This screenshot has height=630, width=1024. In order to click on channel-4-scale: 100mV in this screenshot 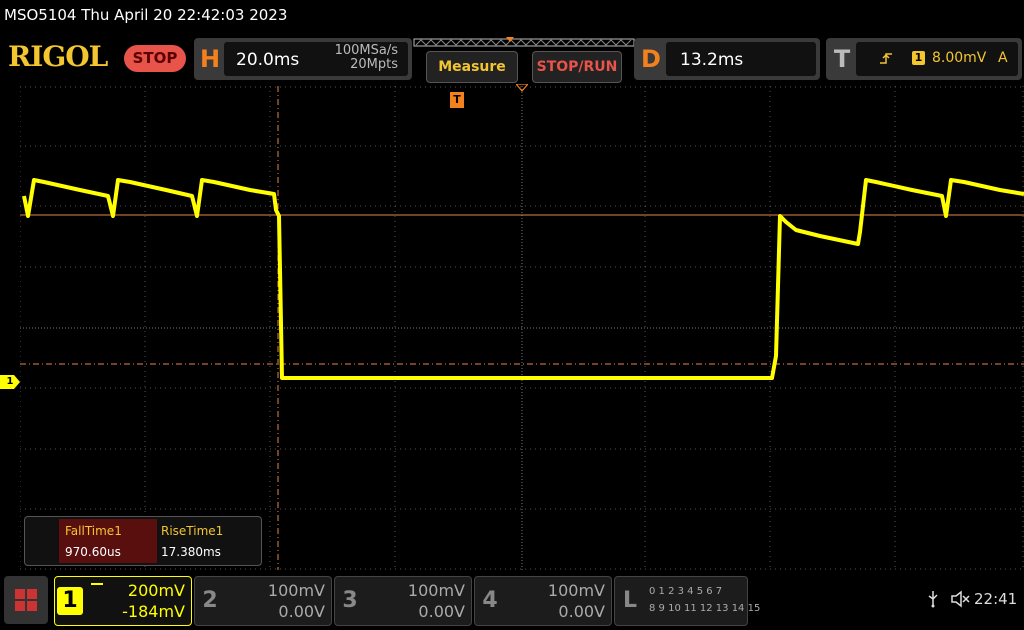, I will do `click(576, 590)`.